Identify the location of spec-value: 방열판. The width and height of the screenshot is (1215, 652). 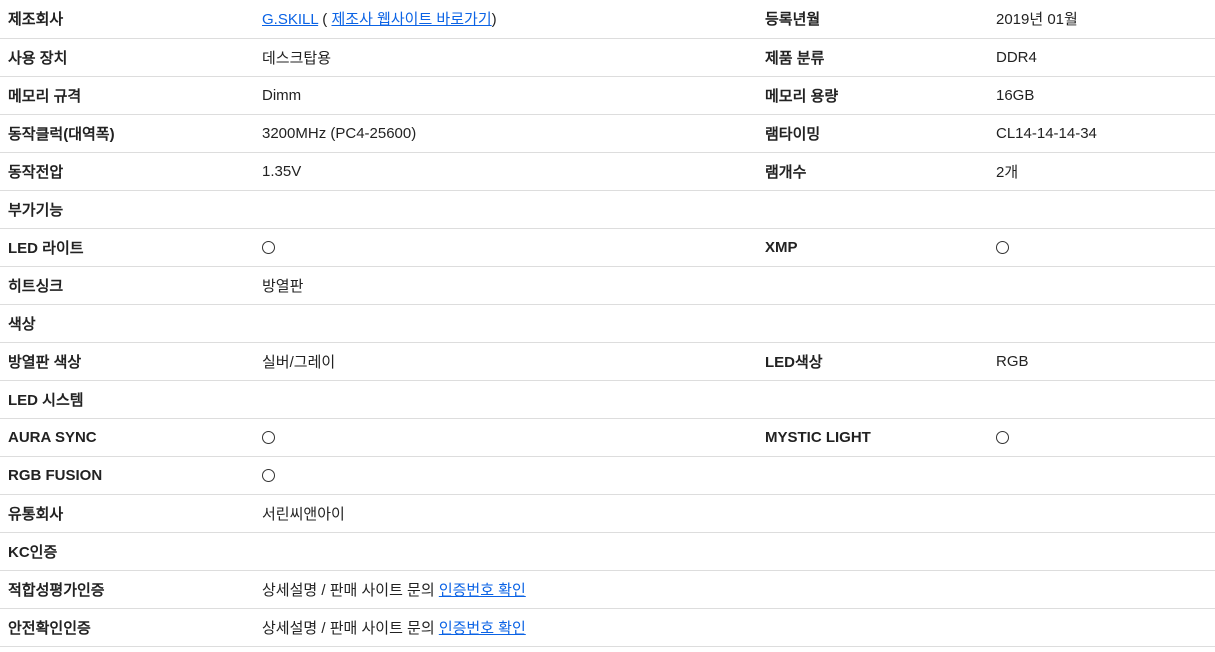
(283, 286).